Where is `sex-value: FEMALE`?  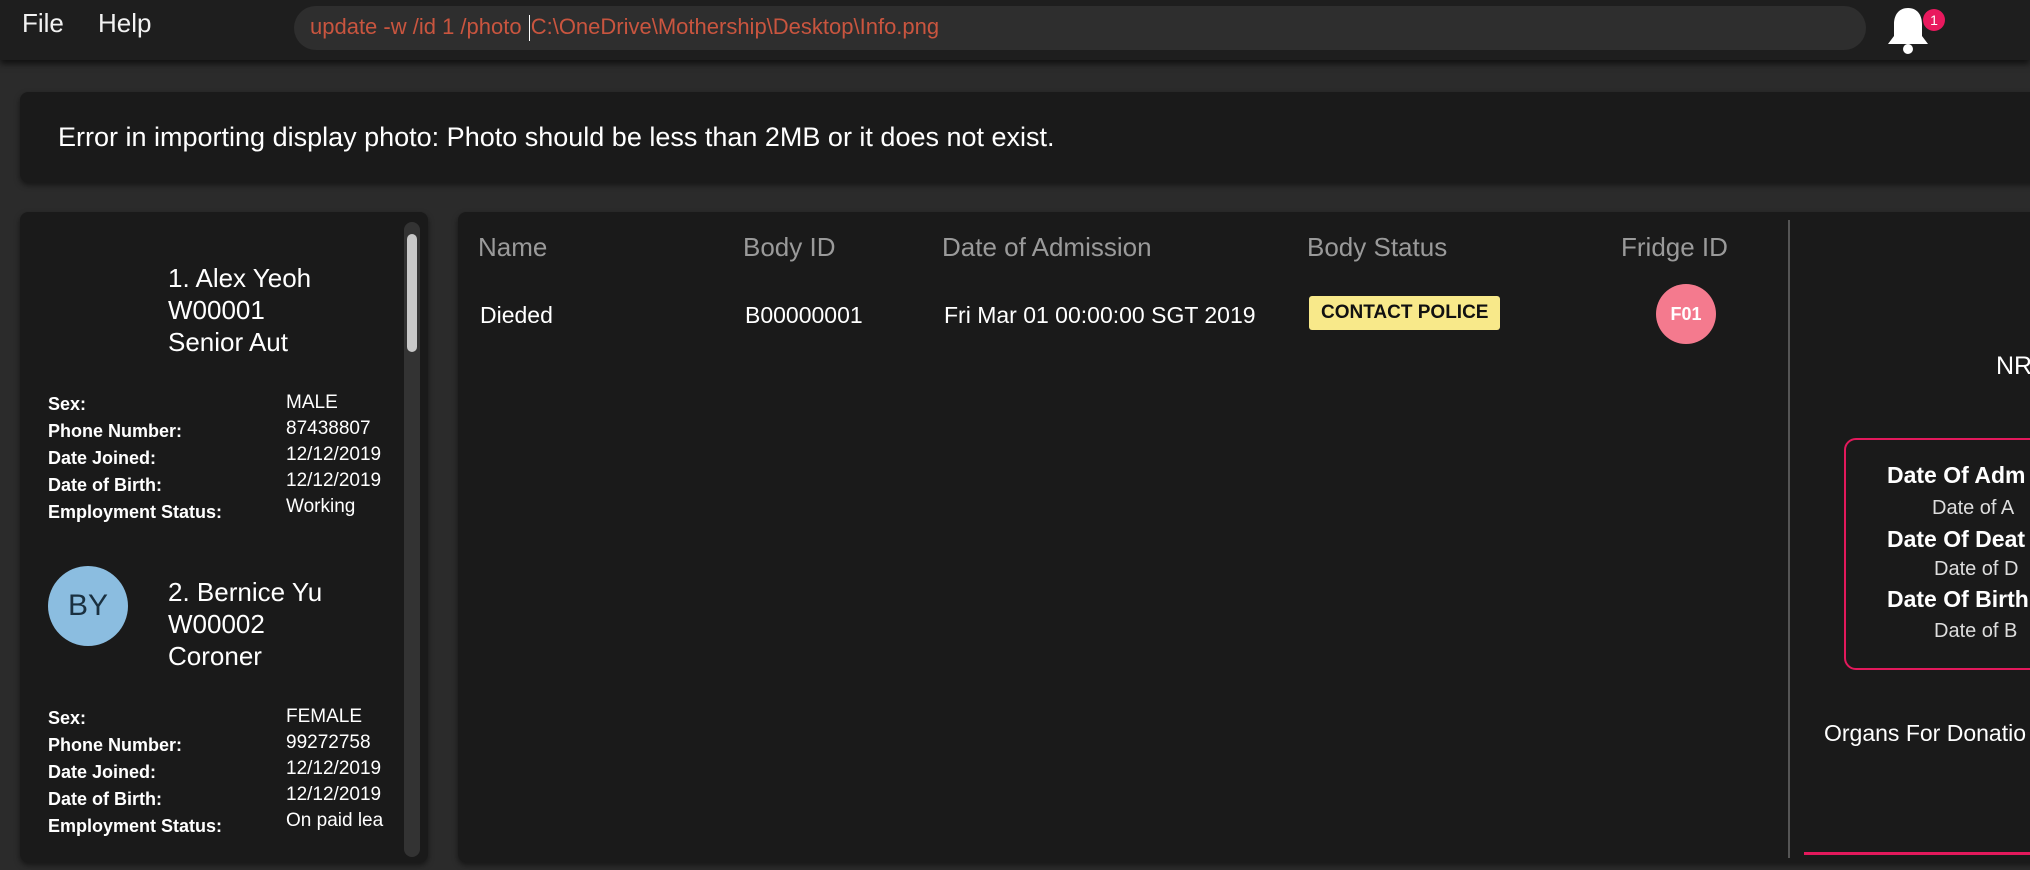 sex-value: FEMALE is located at coordinates (324, 716).